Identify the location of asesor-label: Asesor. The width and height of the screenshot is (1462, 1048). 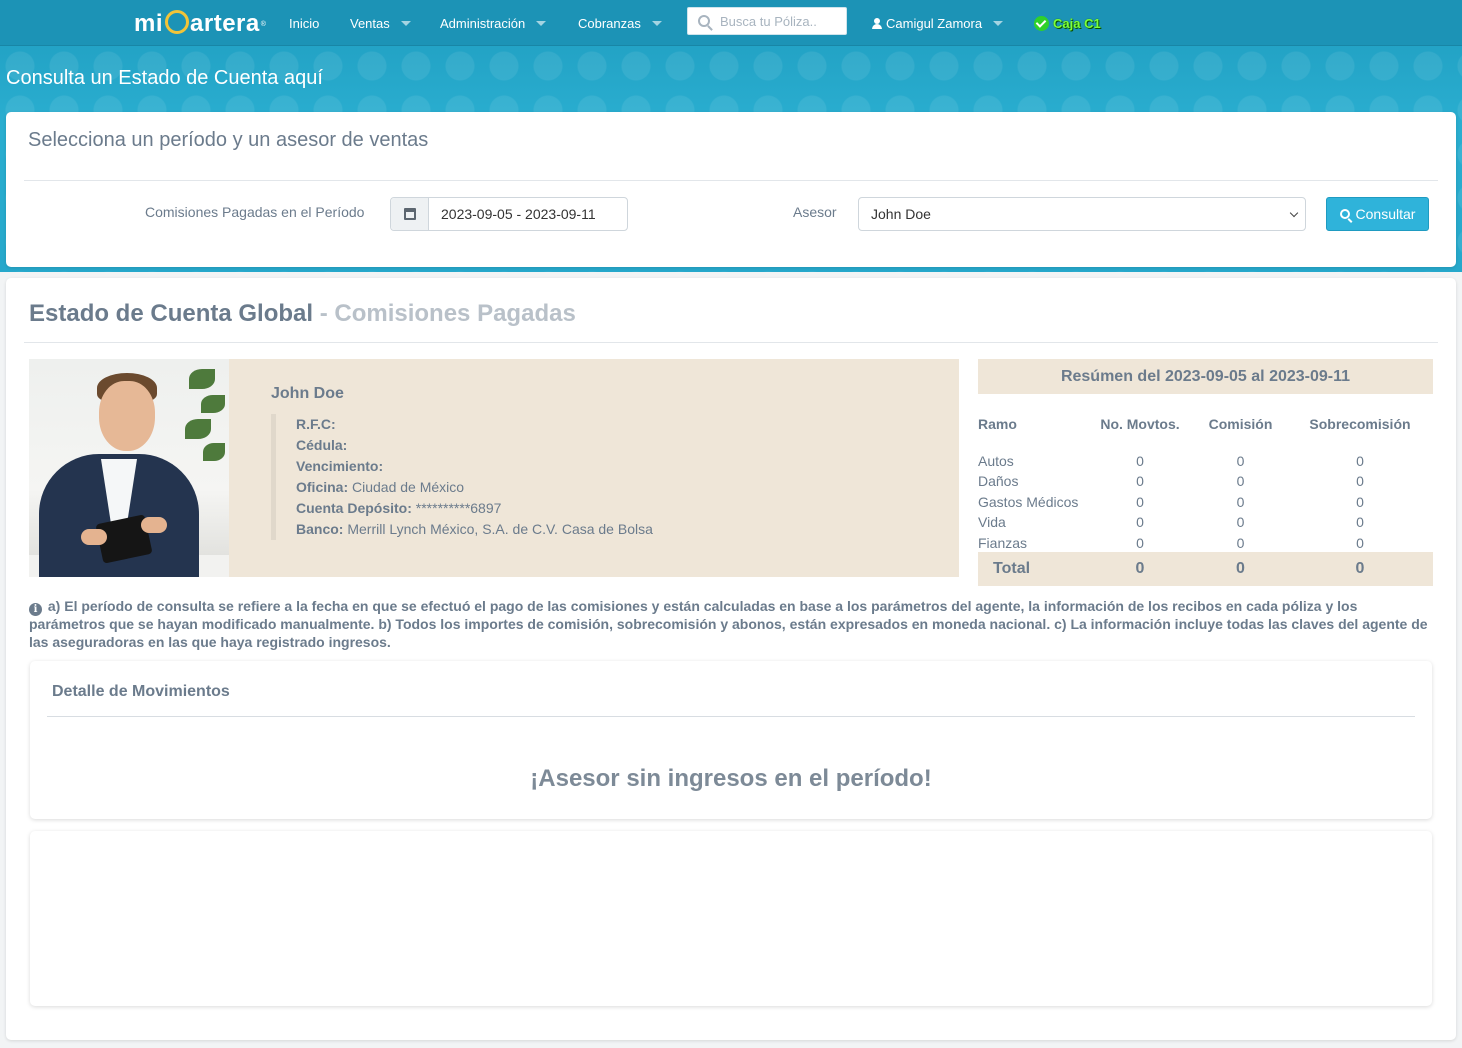
(815, 212).